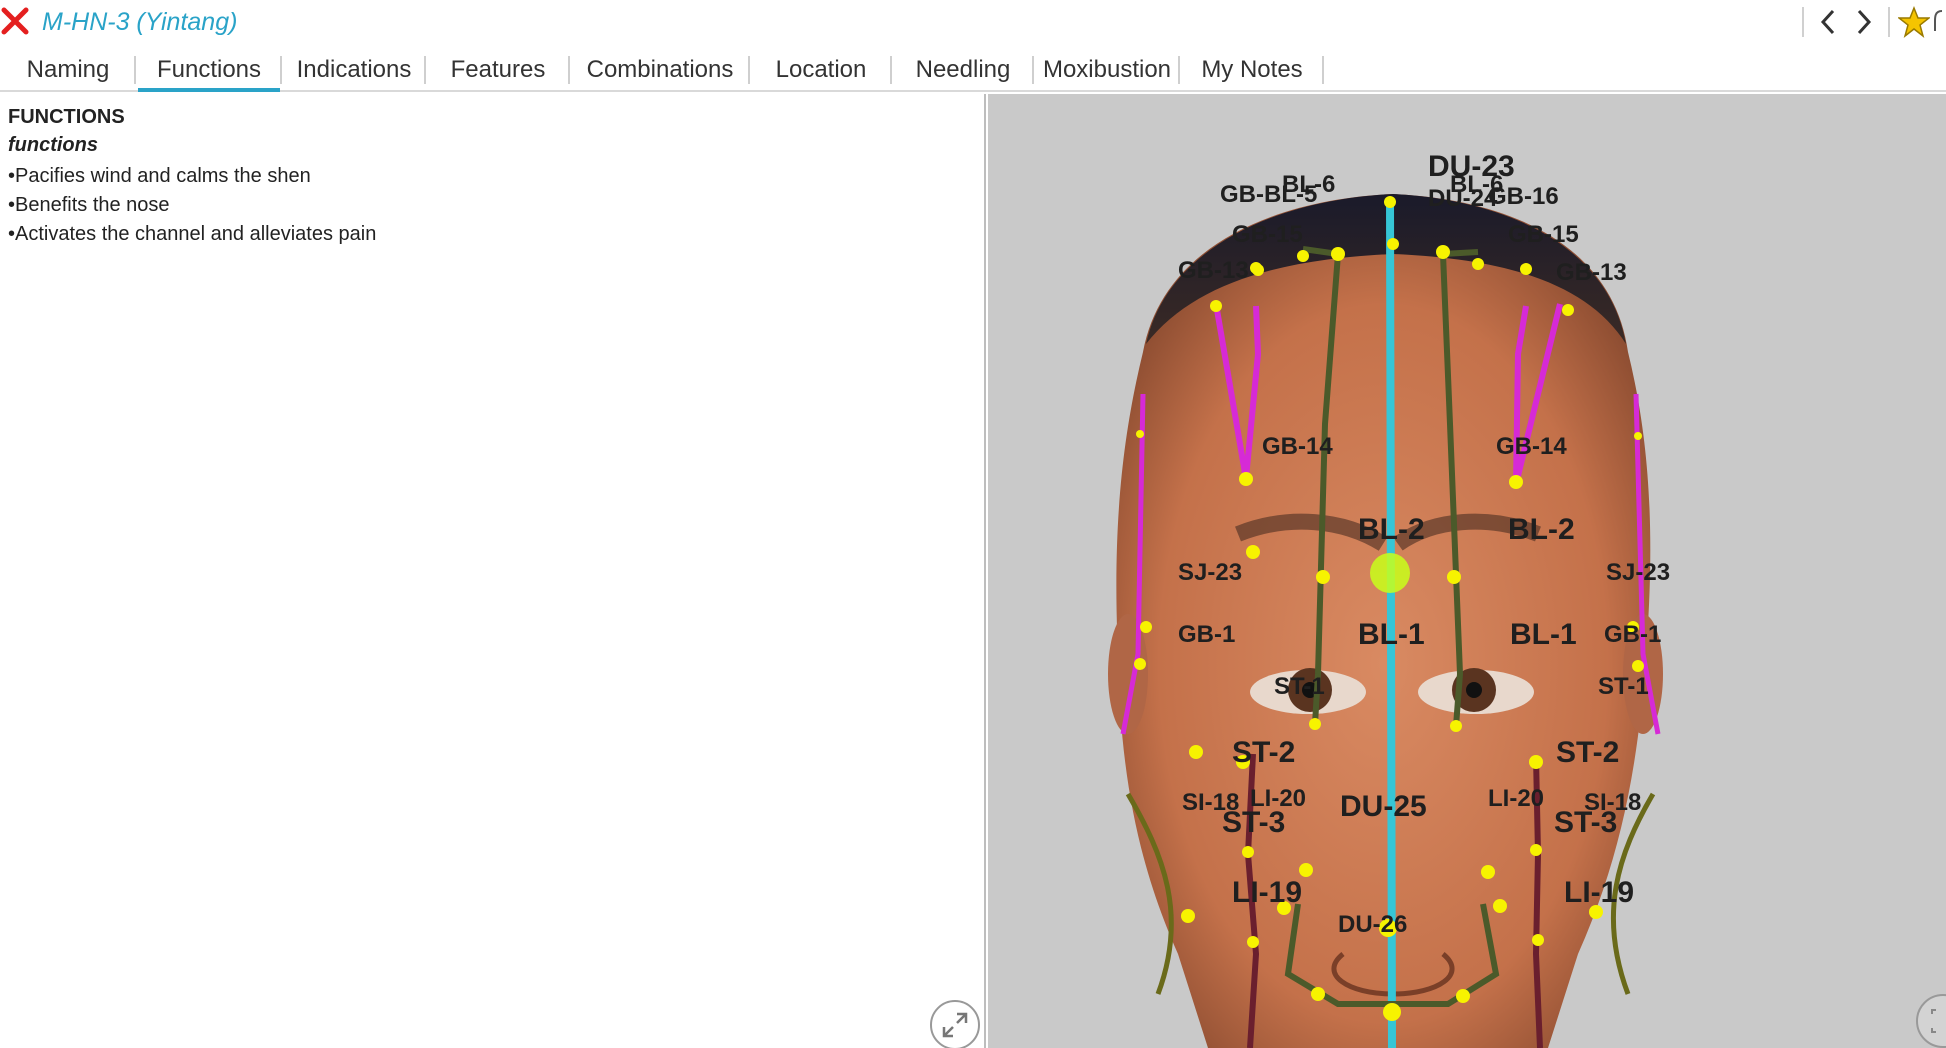  Describe the element at coordinates (1914, 22) in the screenshot. I see `star-icon` at that location.